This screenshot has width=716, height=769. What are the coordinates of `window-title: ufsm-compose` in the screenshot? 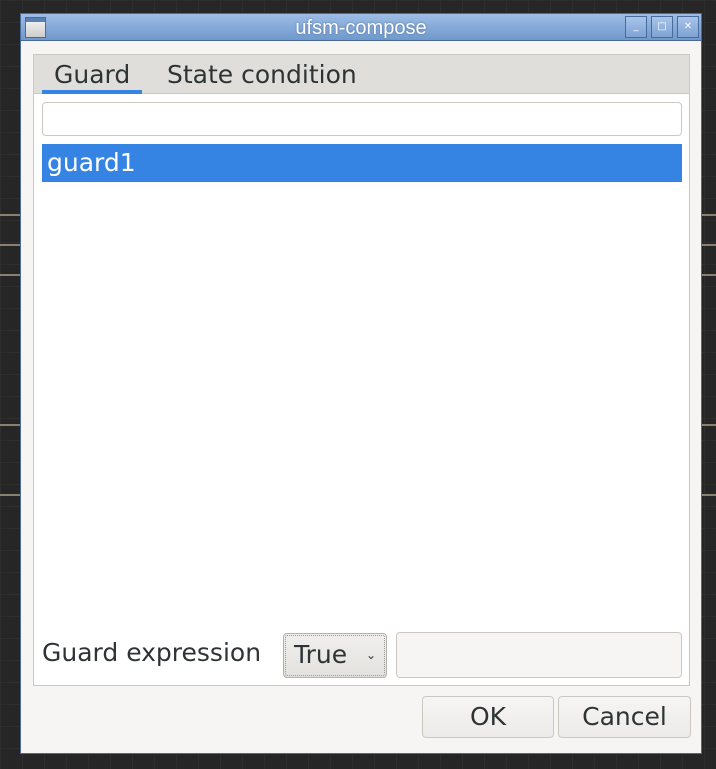 It's located at (361, 28).